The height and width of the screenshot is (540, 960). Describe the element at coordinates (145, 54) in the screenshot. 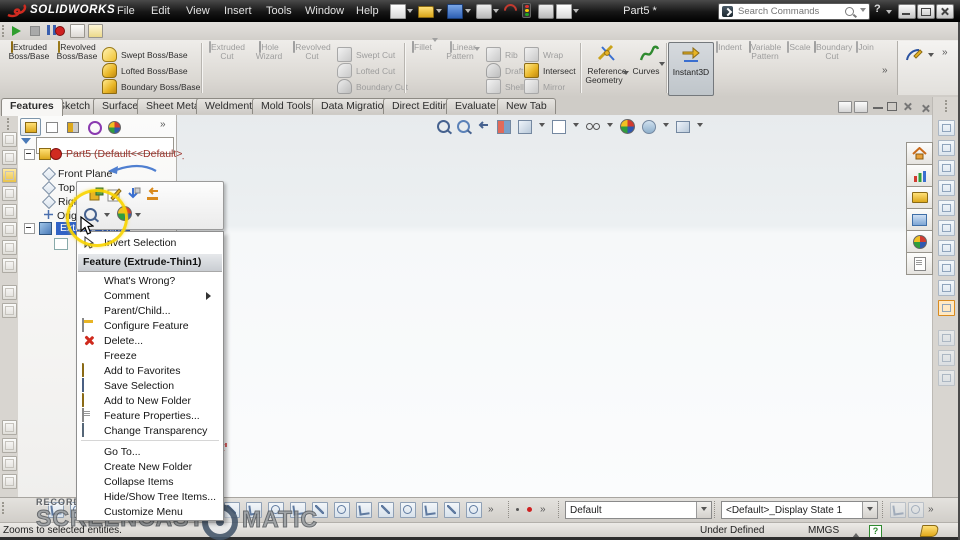

I see `swept-boss-base-button: Swept Boss/Base` at that location.